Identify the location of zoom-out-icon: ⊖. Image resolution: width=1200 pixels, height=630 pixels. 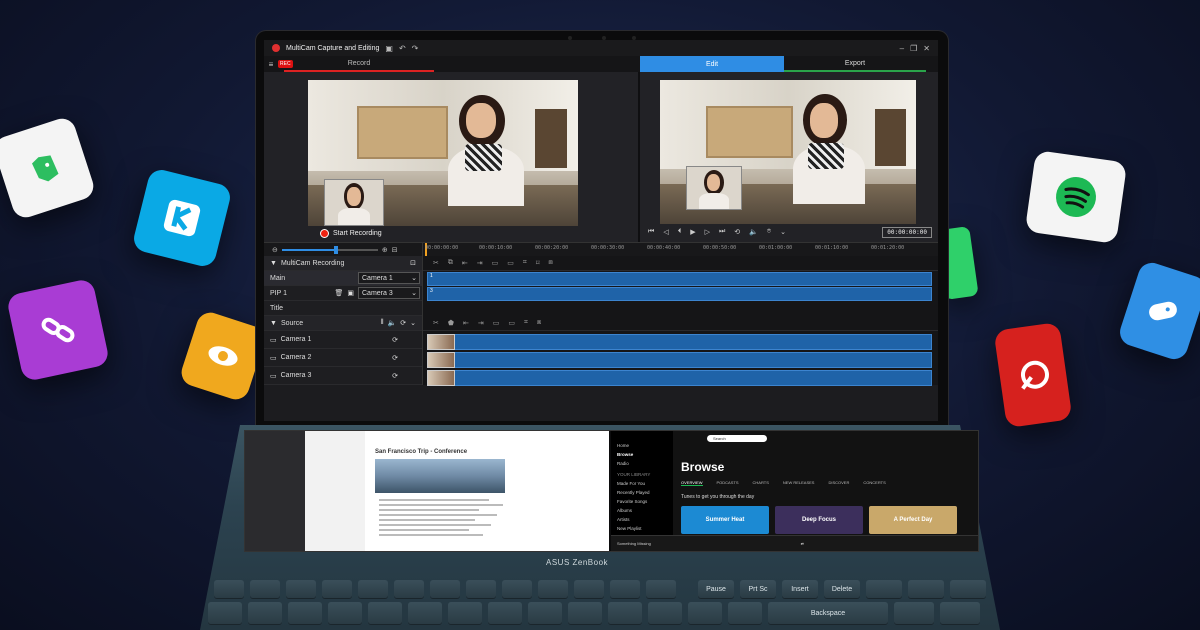
(275, 250).